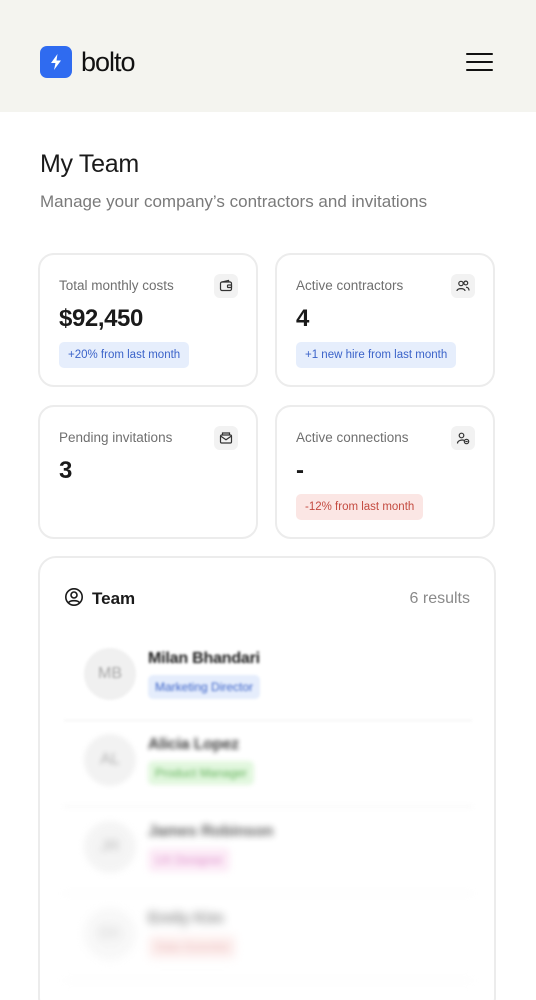  Describe the element at coordinates (110, 934) in the screenshot. I see `avatar: EK` at that location.